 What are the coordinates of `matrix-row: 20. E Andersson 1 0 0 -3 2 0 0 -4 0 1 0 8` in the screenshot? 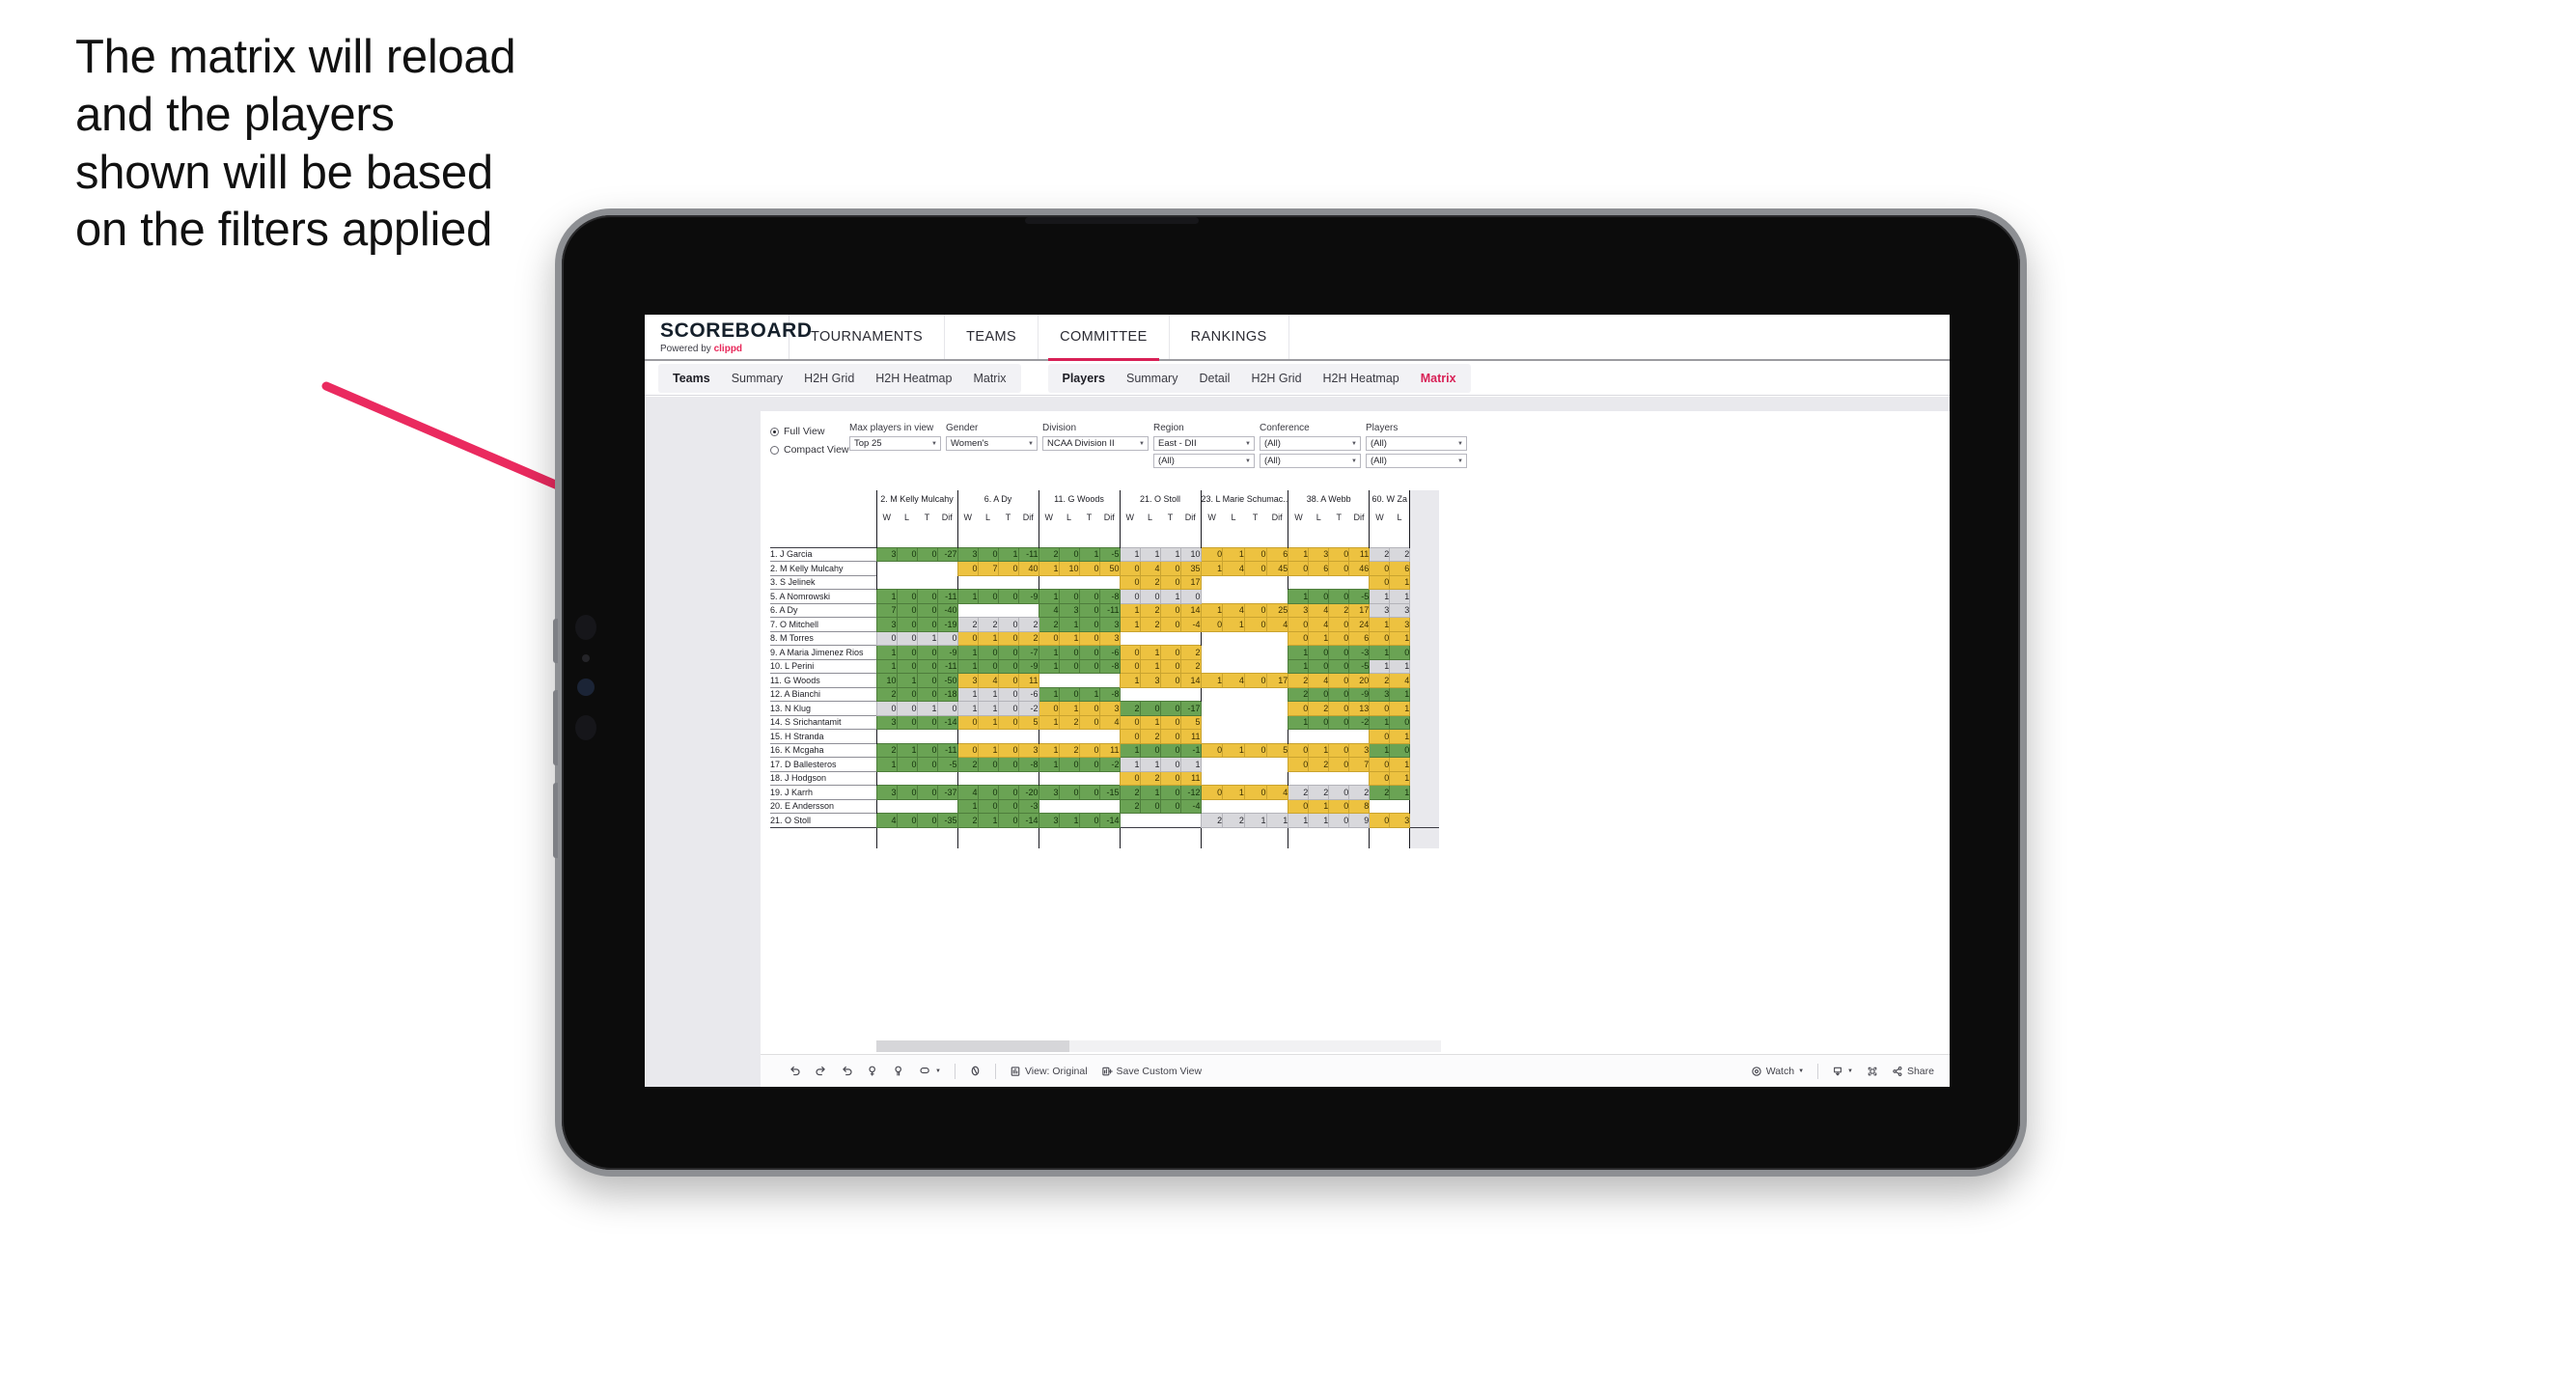 It's located at (1104, 806).